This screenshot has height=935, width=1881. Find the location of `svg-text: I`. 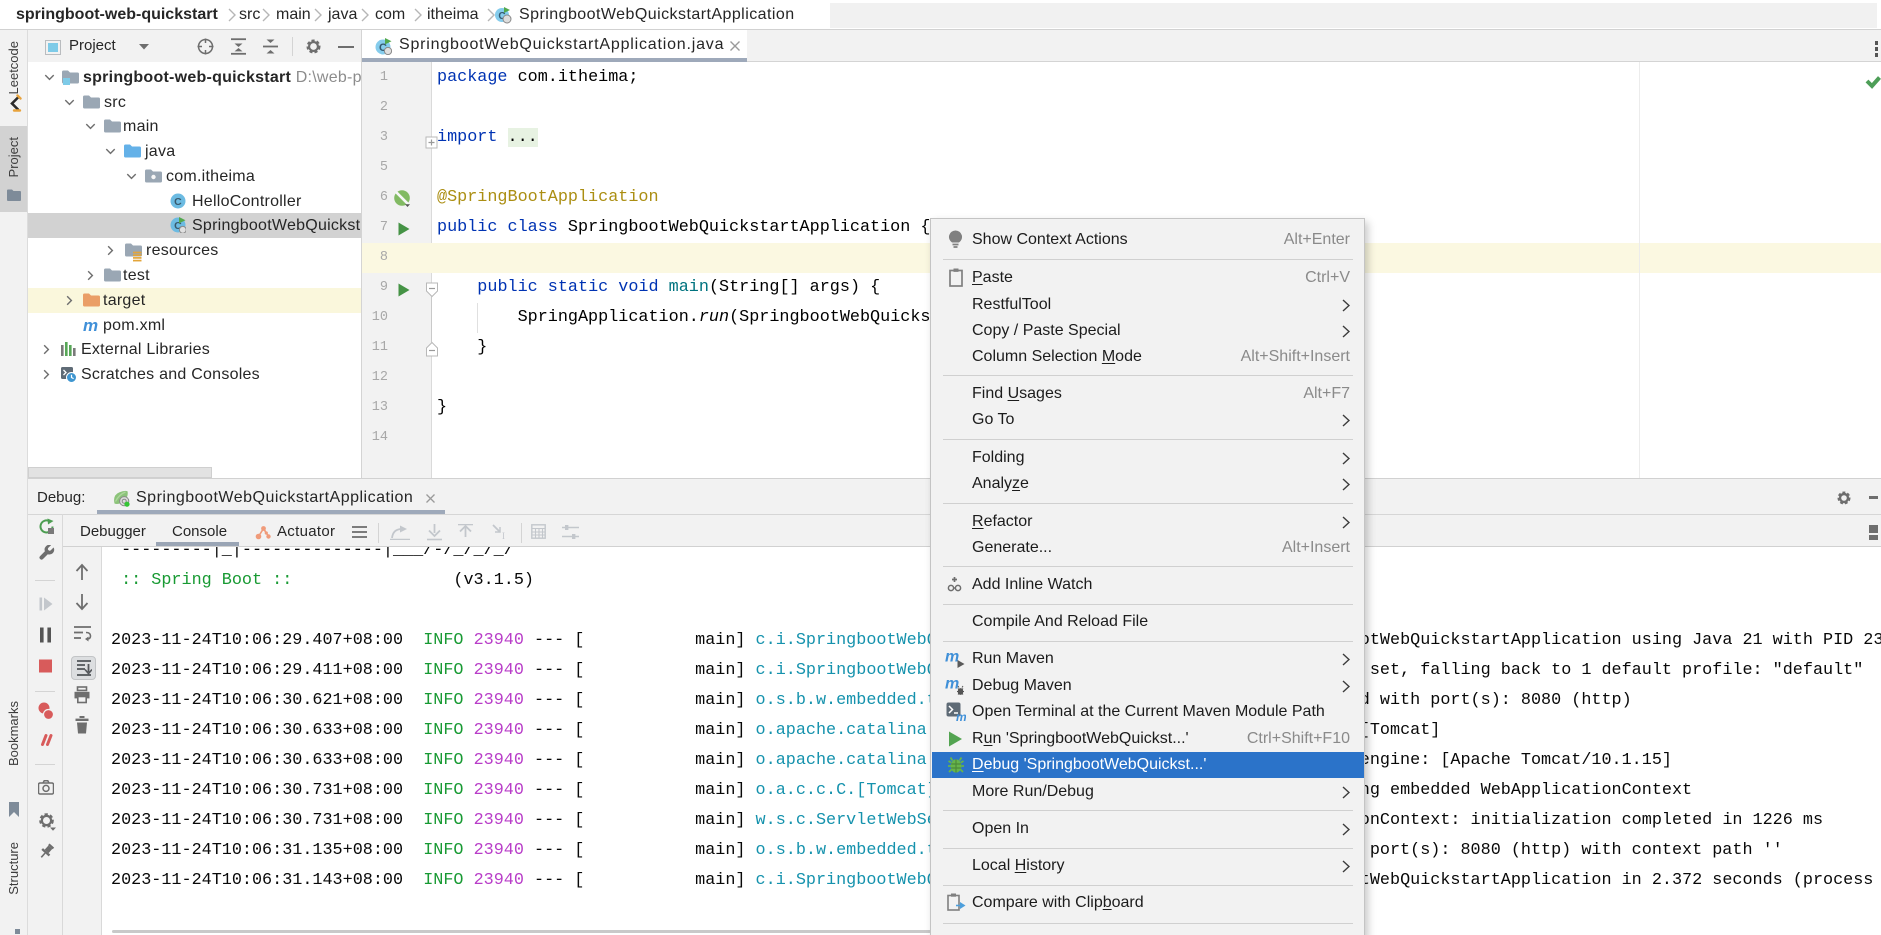

svg-text: I is located at coordinates (503, 536).